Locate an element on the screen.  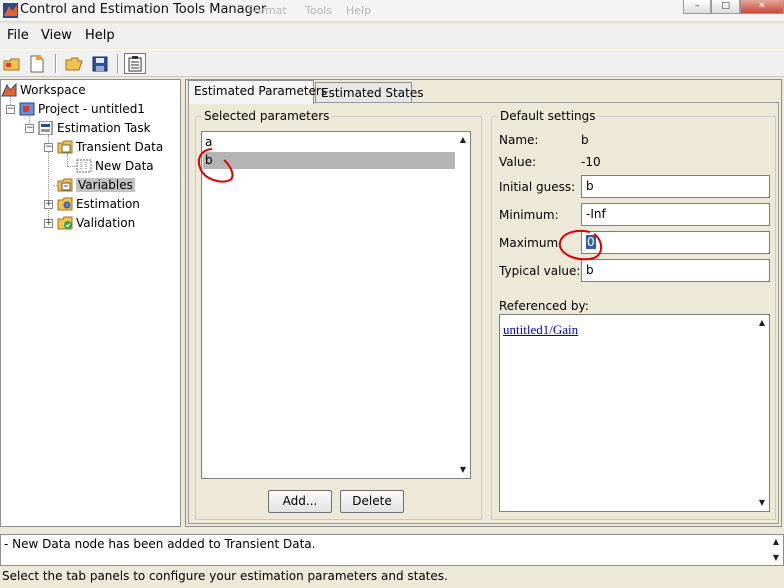
list-scrollbar: ▲ ▼ is located at coordinates (463, 305).